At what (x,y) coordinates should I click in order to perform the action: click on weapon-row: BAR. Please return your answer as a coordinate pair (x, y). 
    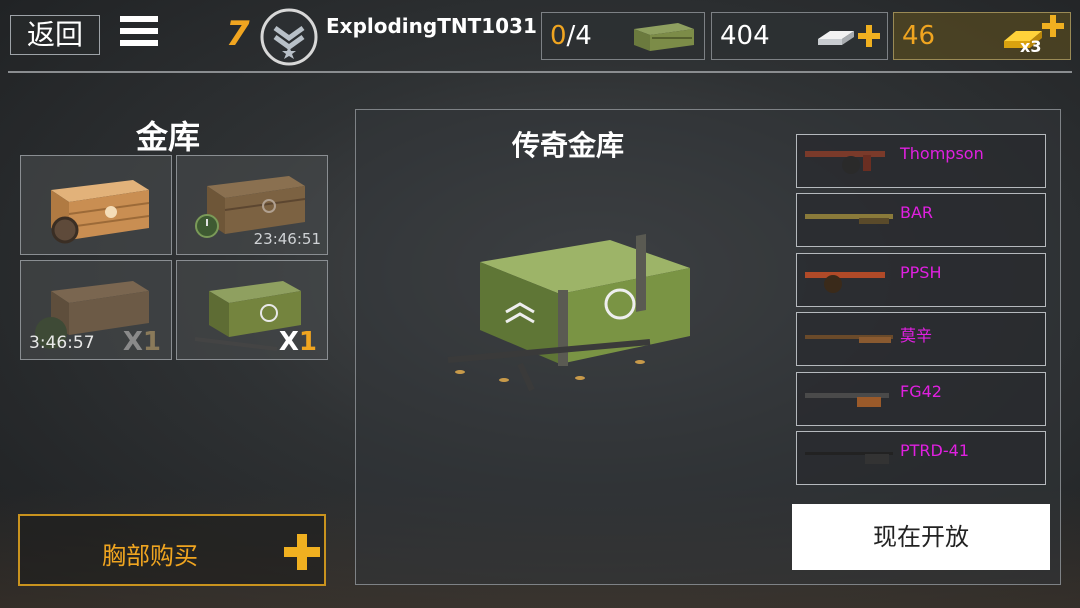
    Looking at the image, I should click on (921, 220).